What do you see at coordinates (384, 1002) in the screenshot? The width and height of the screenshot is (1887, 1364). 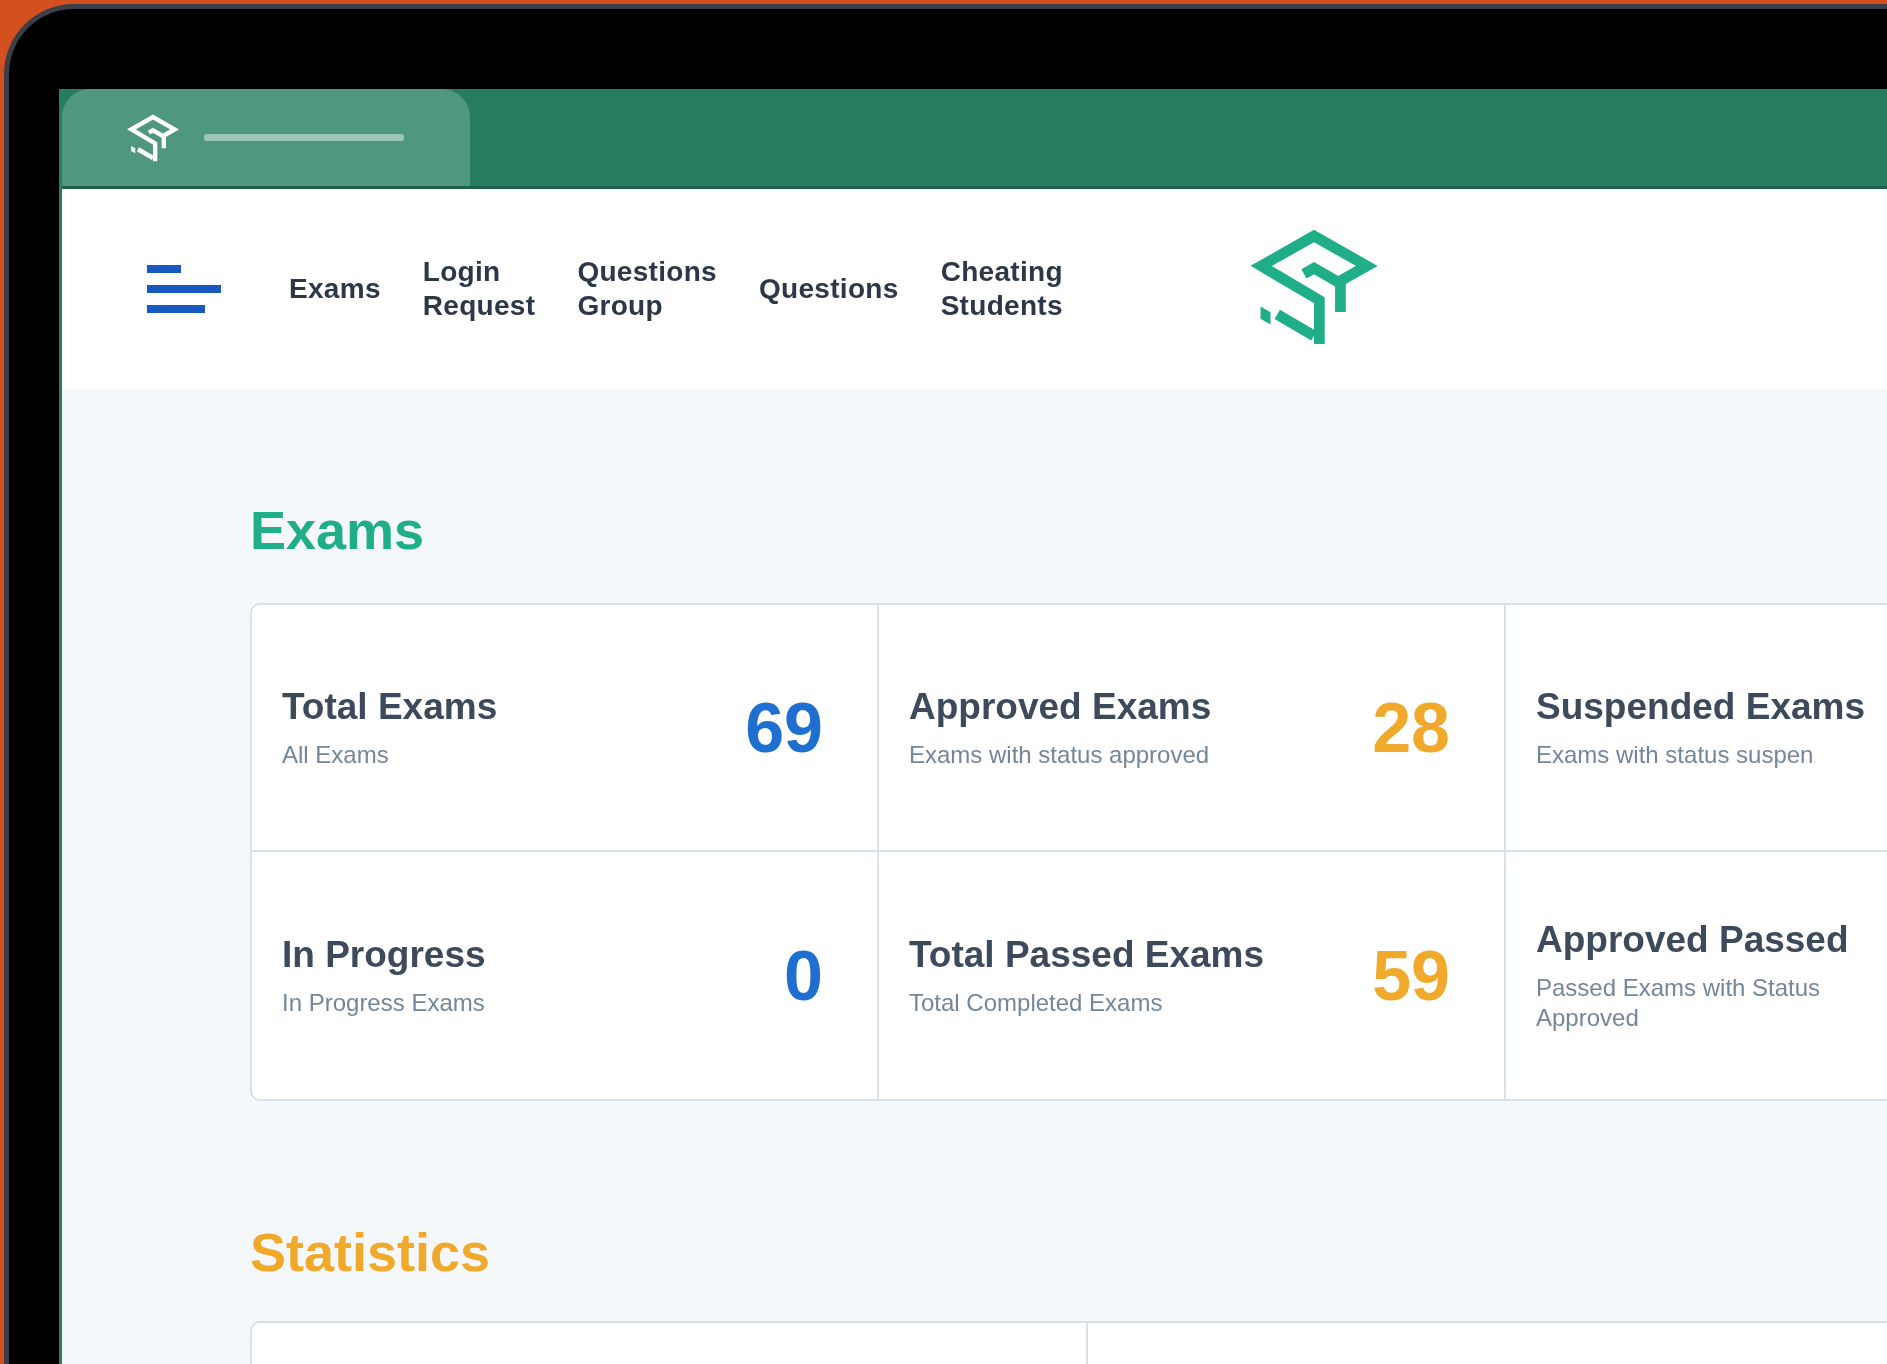 I see `stat-description: In Progress Exams` at bounding box center [384, 1002].